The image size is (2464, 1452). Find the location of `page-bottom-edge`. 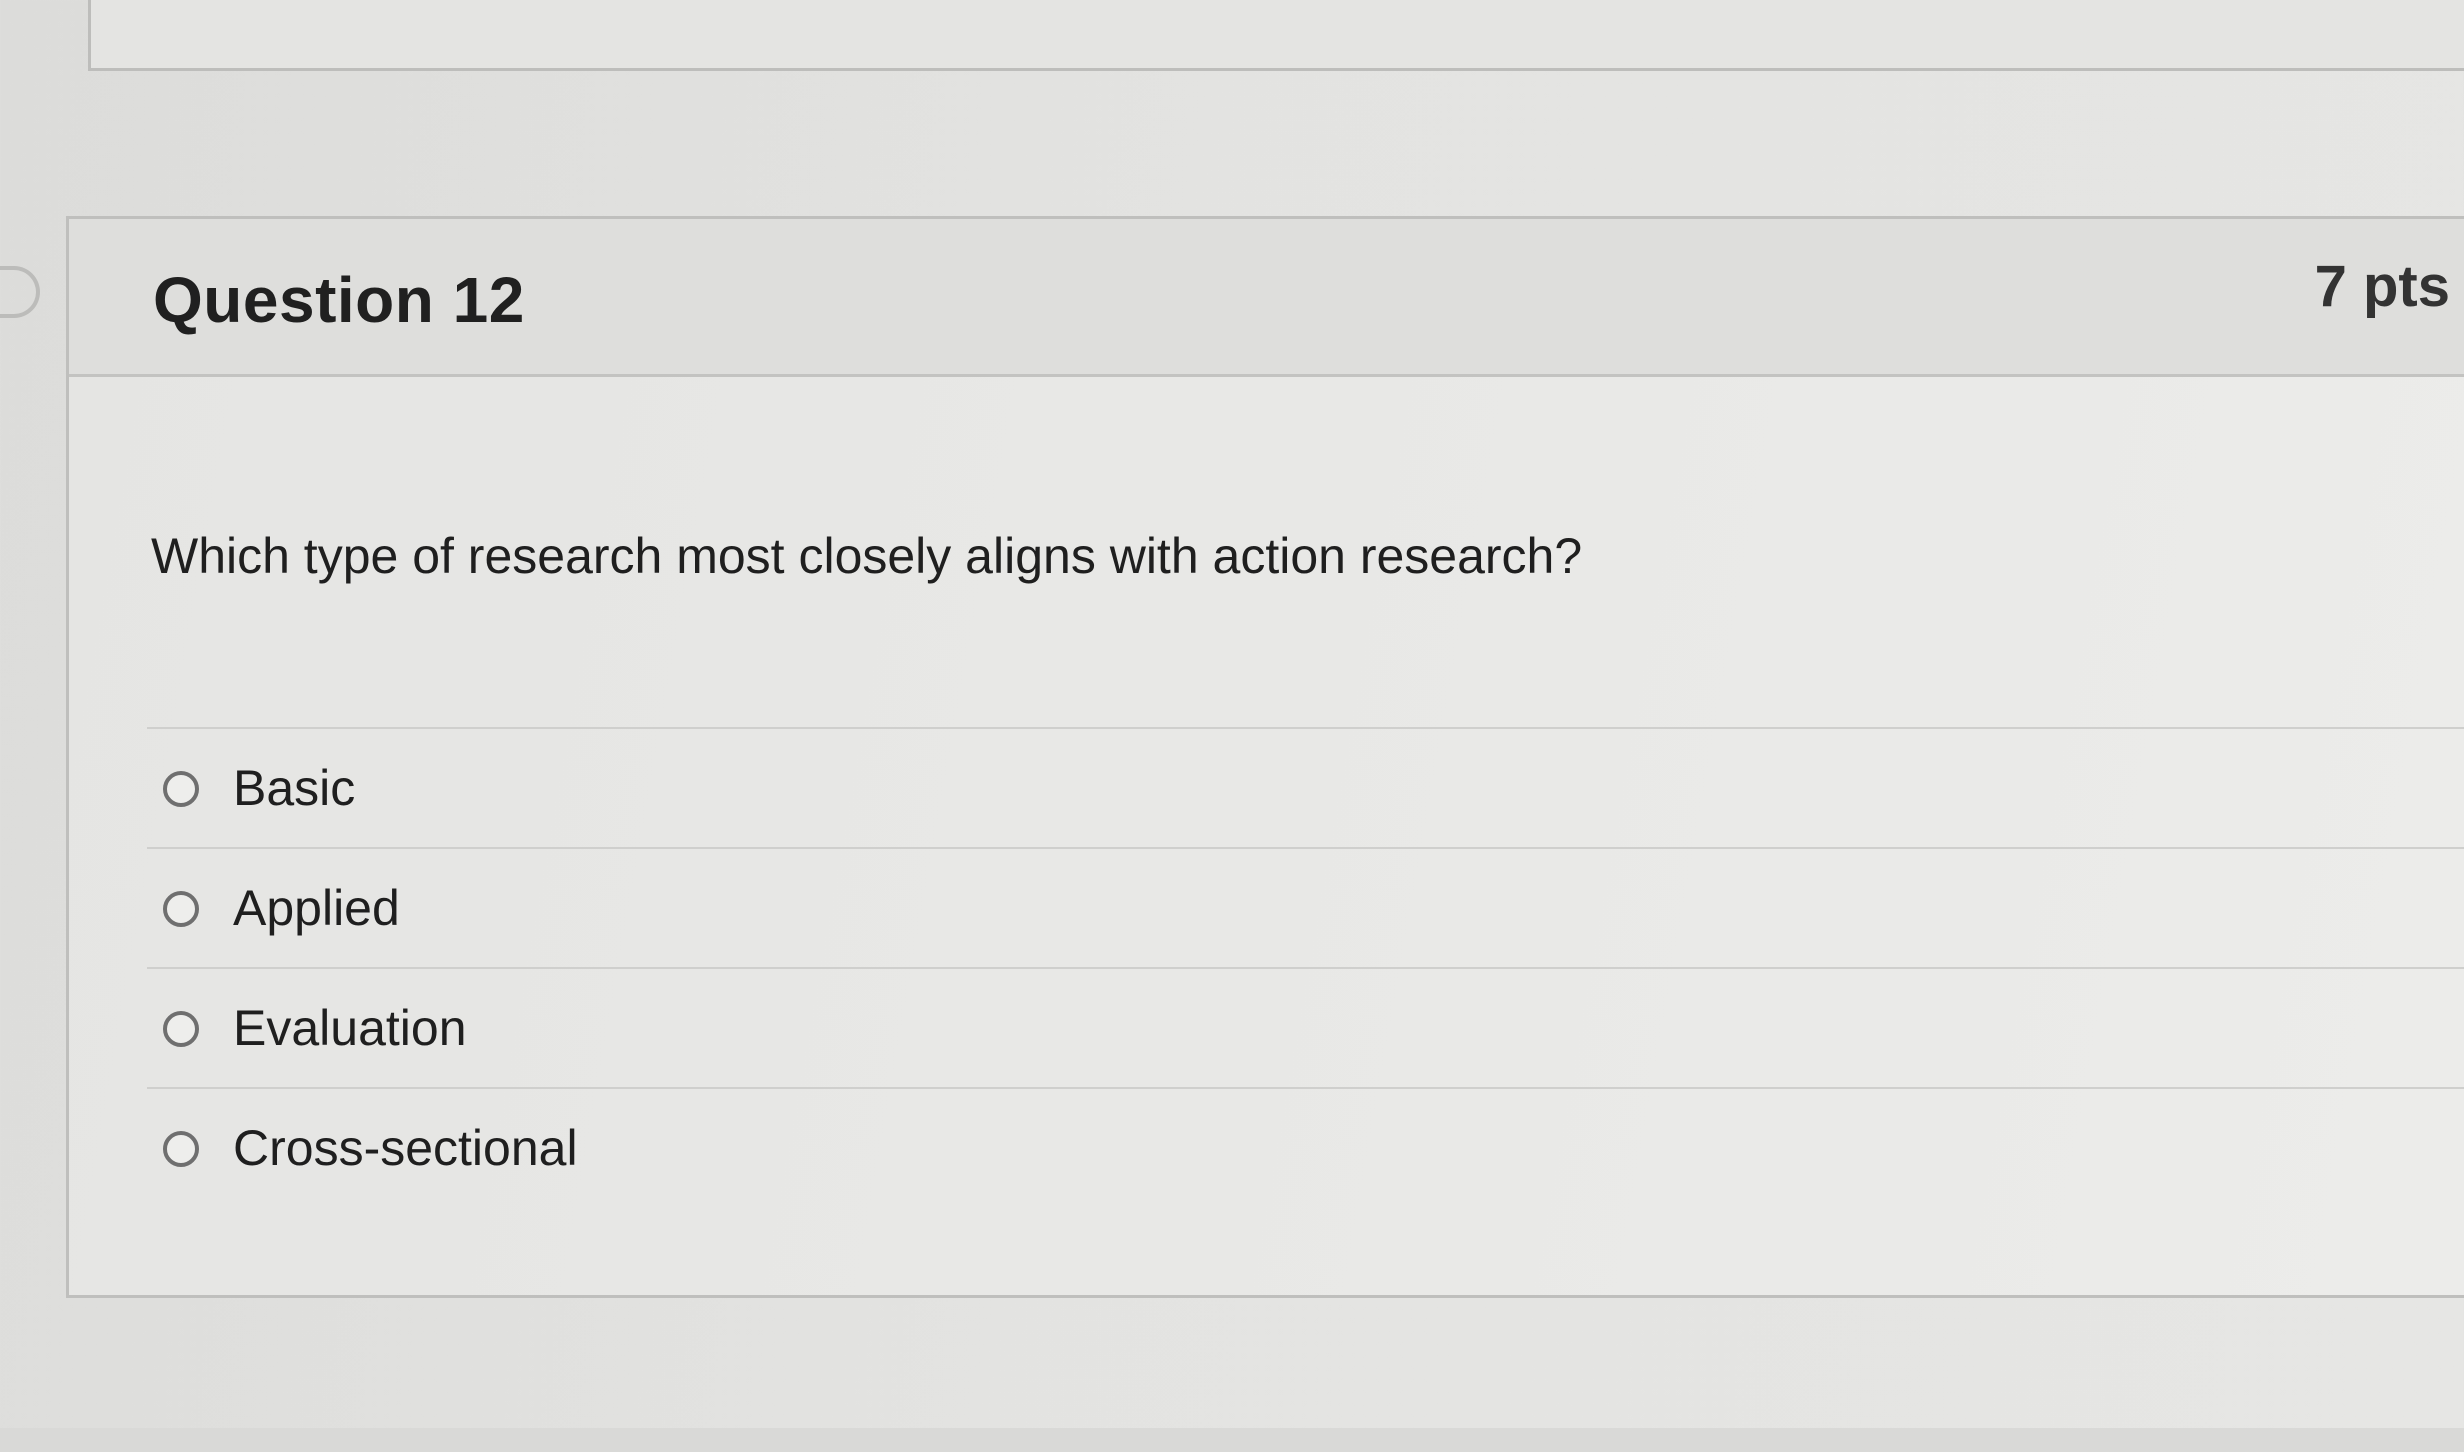

page-bottom-edge is located at coordinates (1232, 1440).